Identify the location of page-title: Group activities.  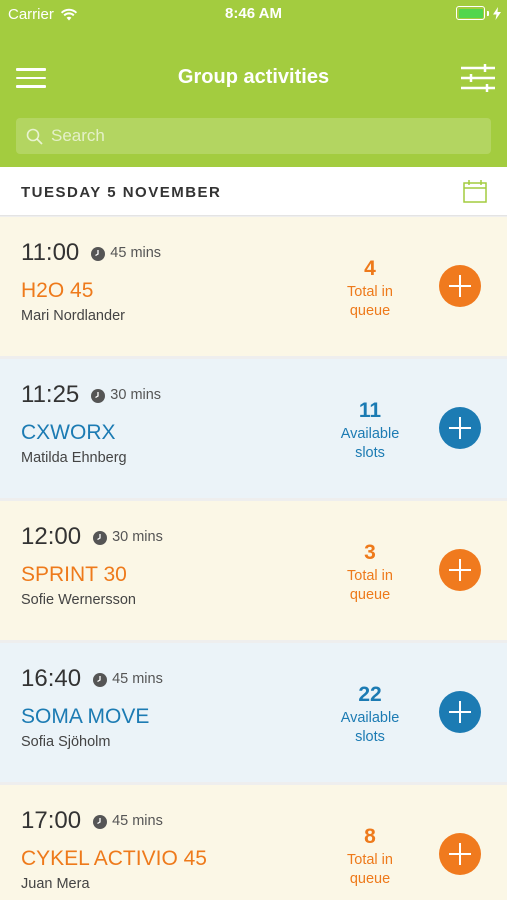
(253, 77).